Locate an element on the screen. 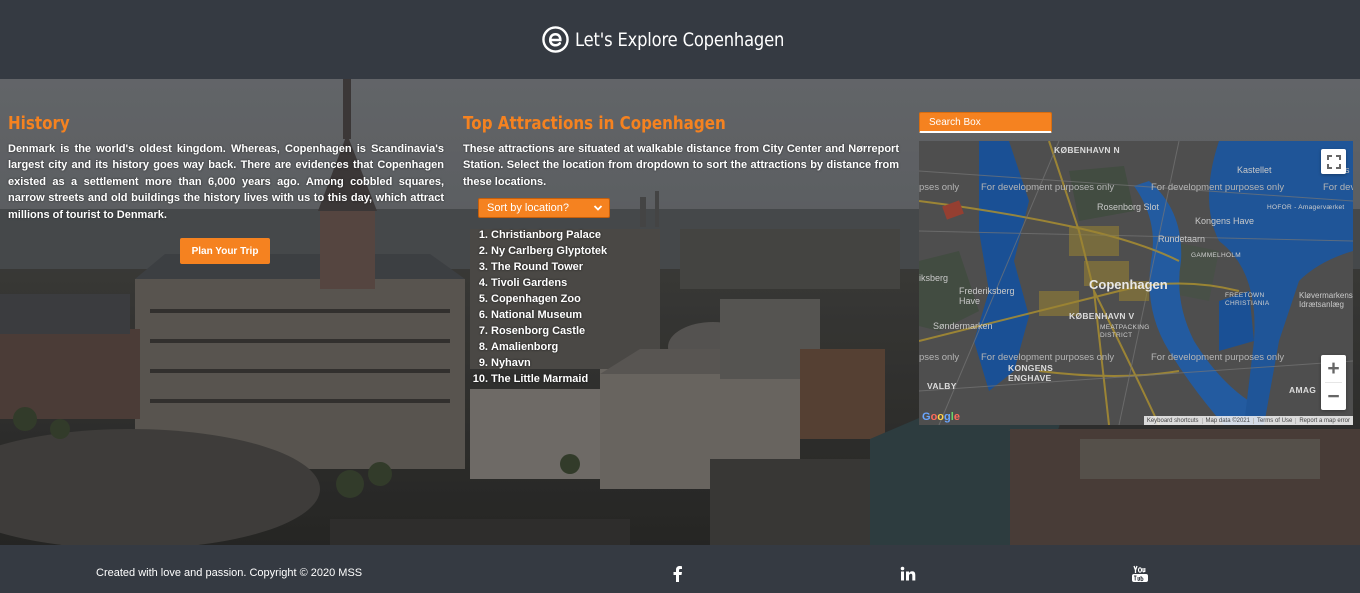 Image resolution: width=1360 pixels, height=593 pixels. youtube-icon is located at coordinates (1140, 574).